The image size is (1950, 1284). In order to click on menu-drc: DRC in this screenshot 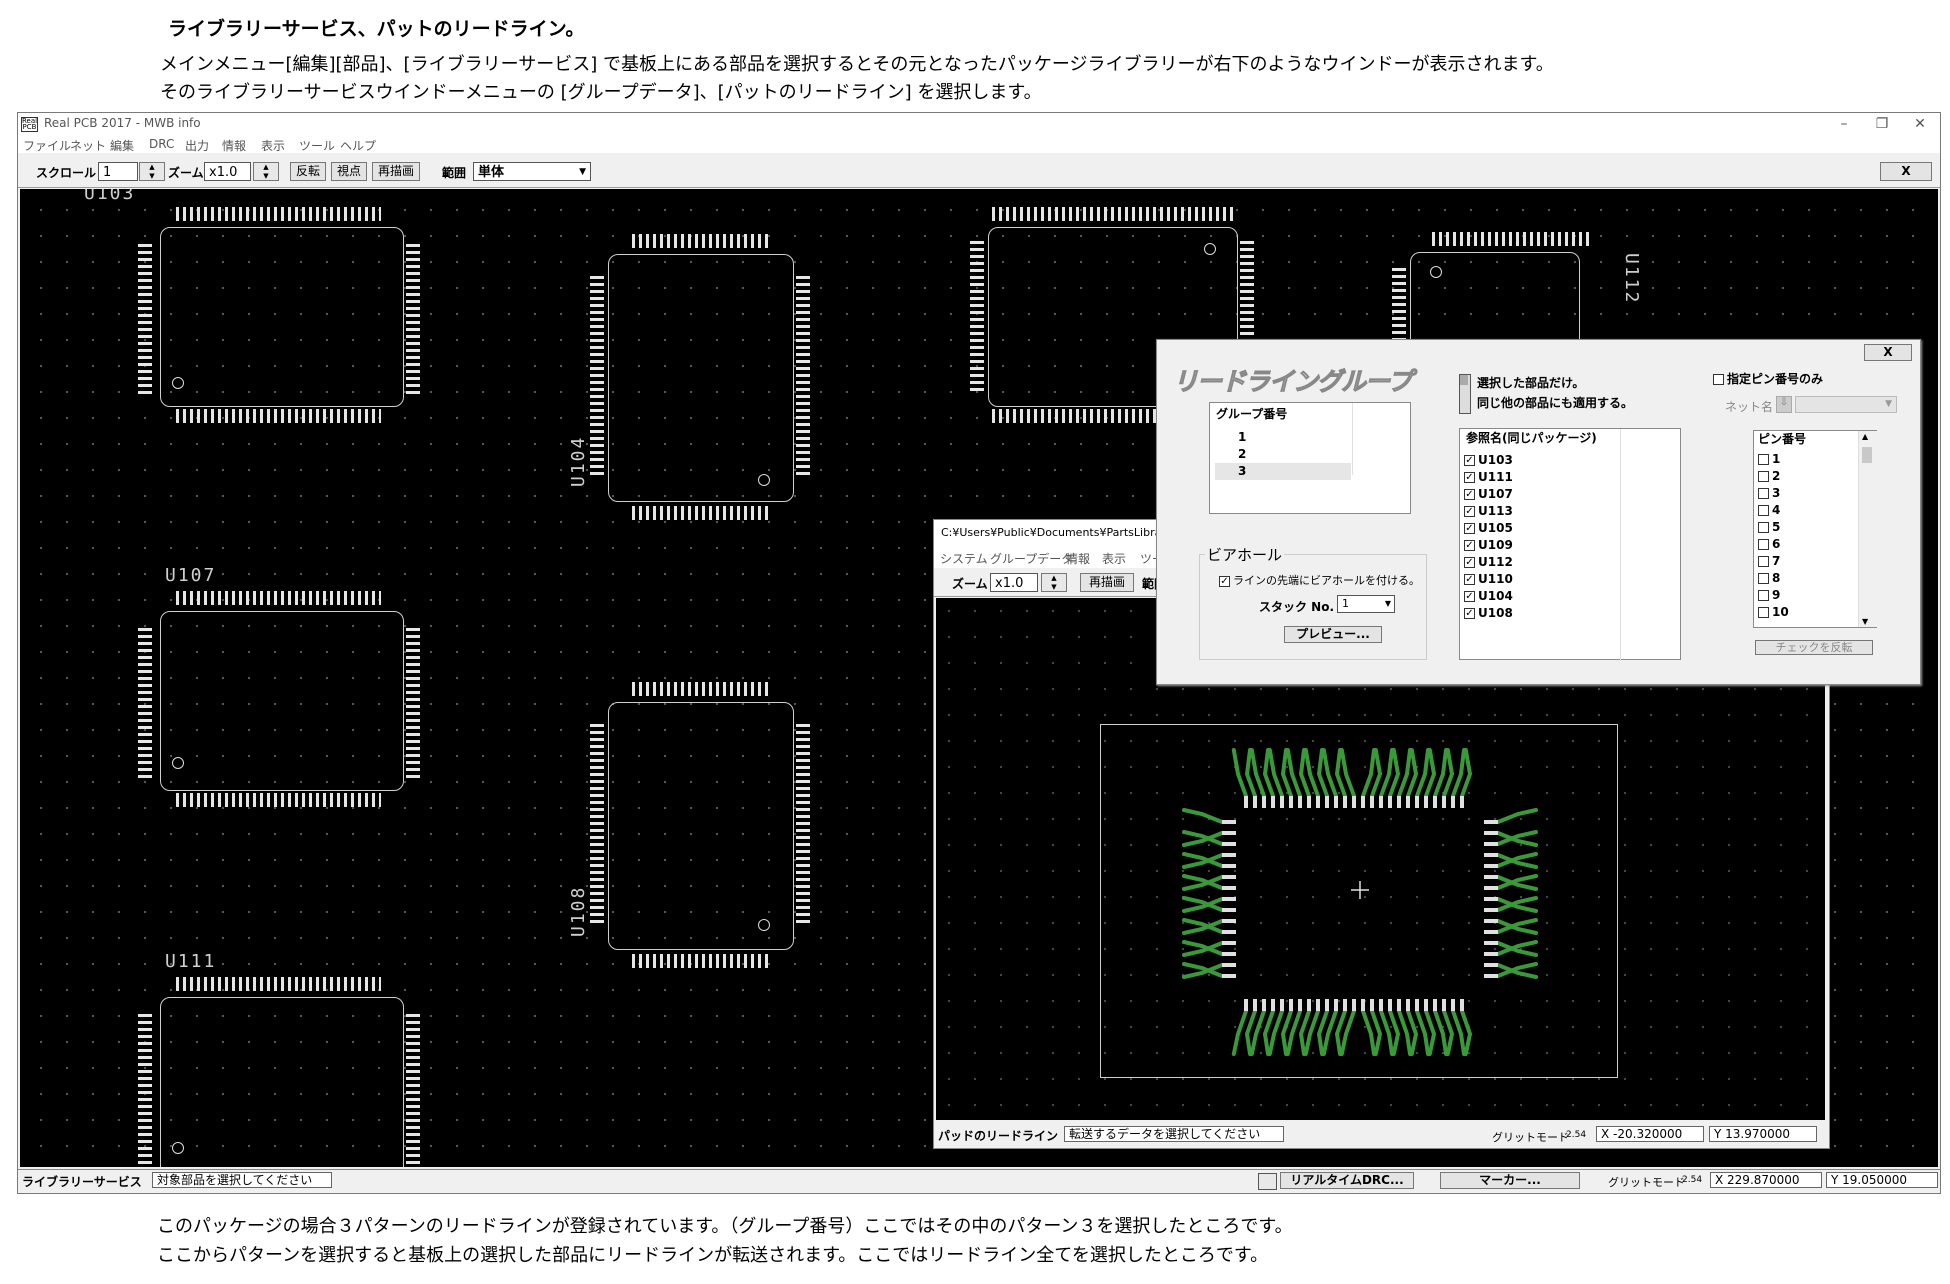, I will do `click(161, 144)`.